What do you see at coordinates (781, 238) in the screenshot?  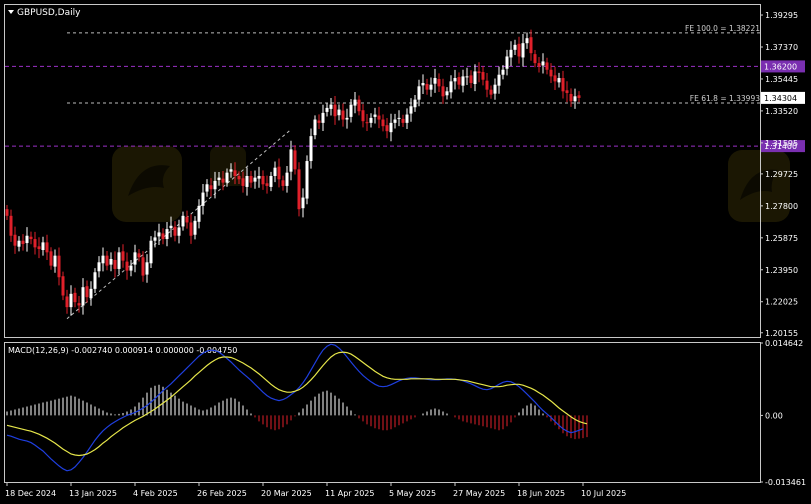 I see `price-tick-label: 1.25875` at bounding box center [781, 238].